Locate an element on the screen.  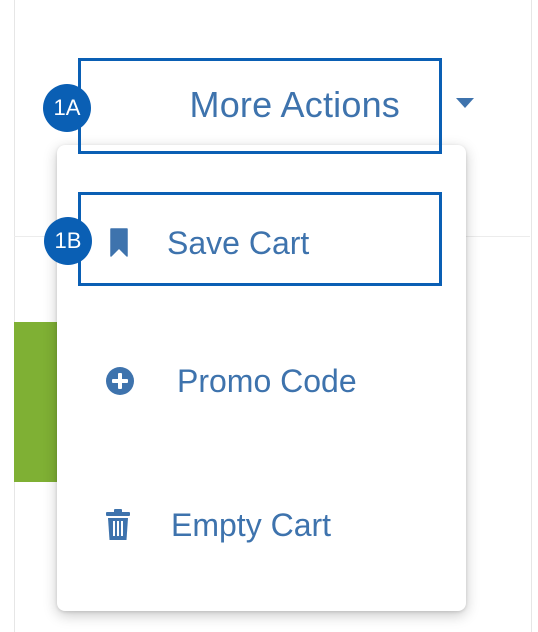
menu-item-empty-cart: Empty Cart is located at coordinates (261, 525).